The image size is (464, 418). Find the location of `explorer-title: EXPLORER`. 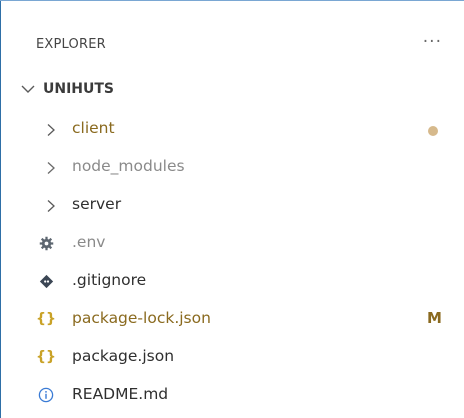

explorer-title: EXPLORER is located at coordinates (71, 44).